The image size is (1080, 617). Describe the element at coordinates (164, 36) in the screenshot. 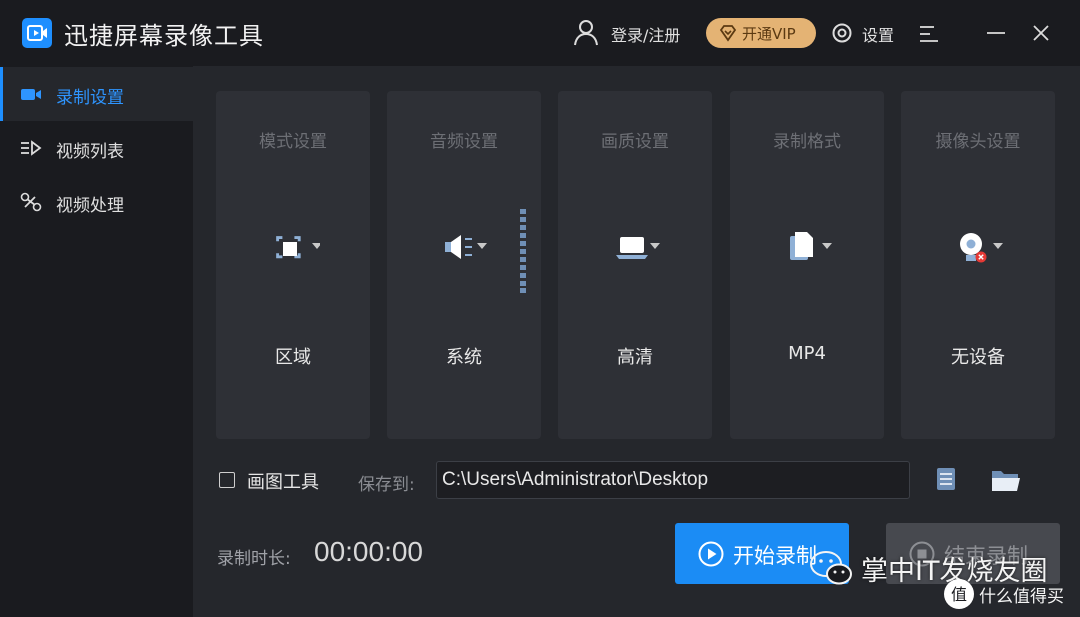

I see `app-title: 迅捷屏幕录像工具` at that location.